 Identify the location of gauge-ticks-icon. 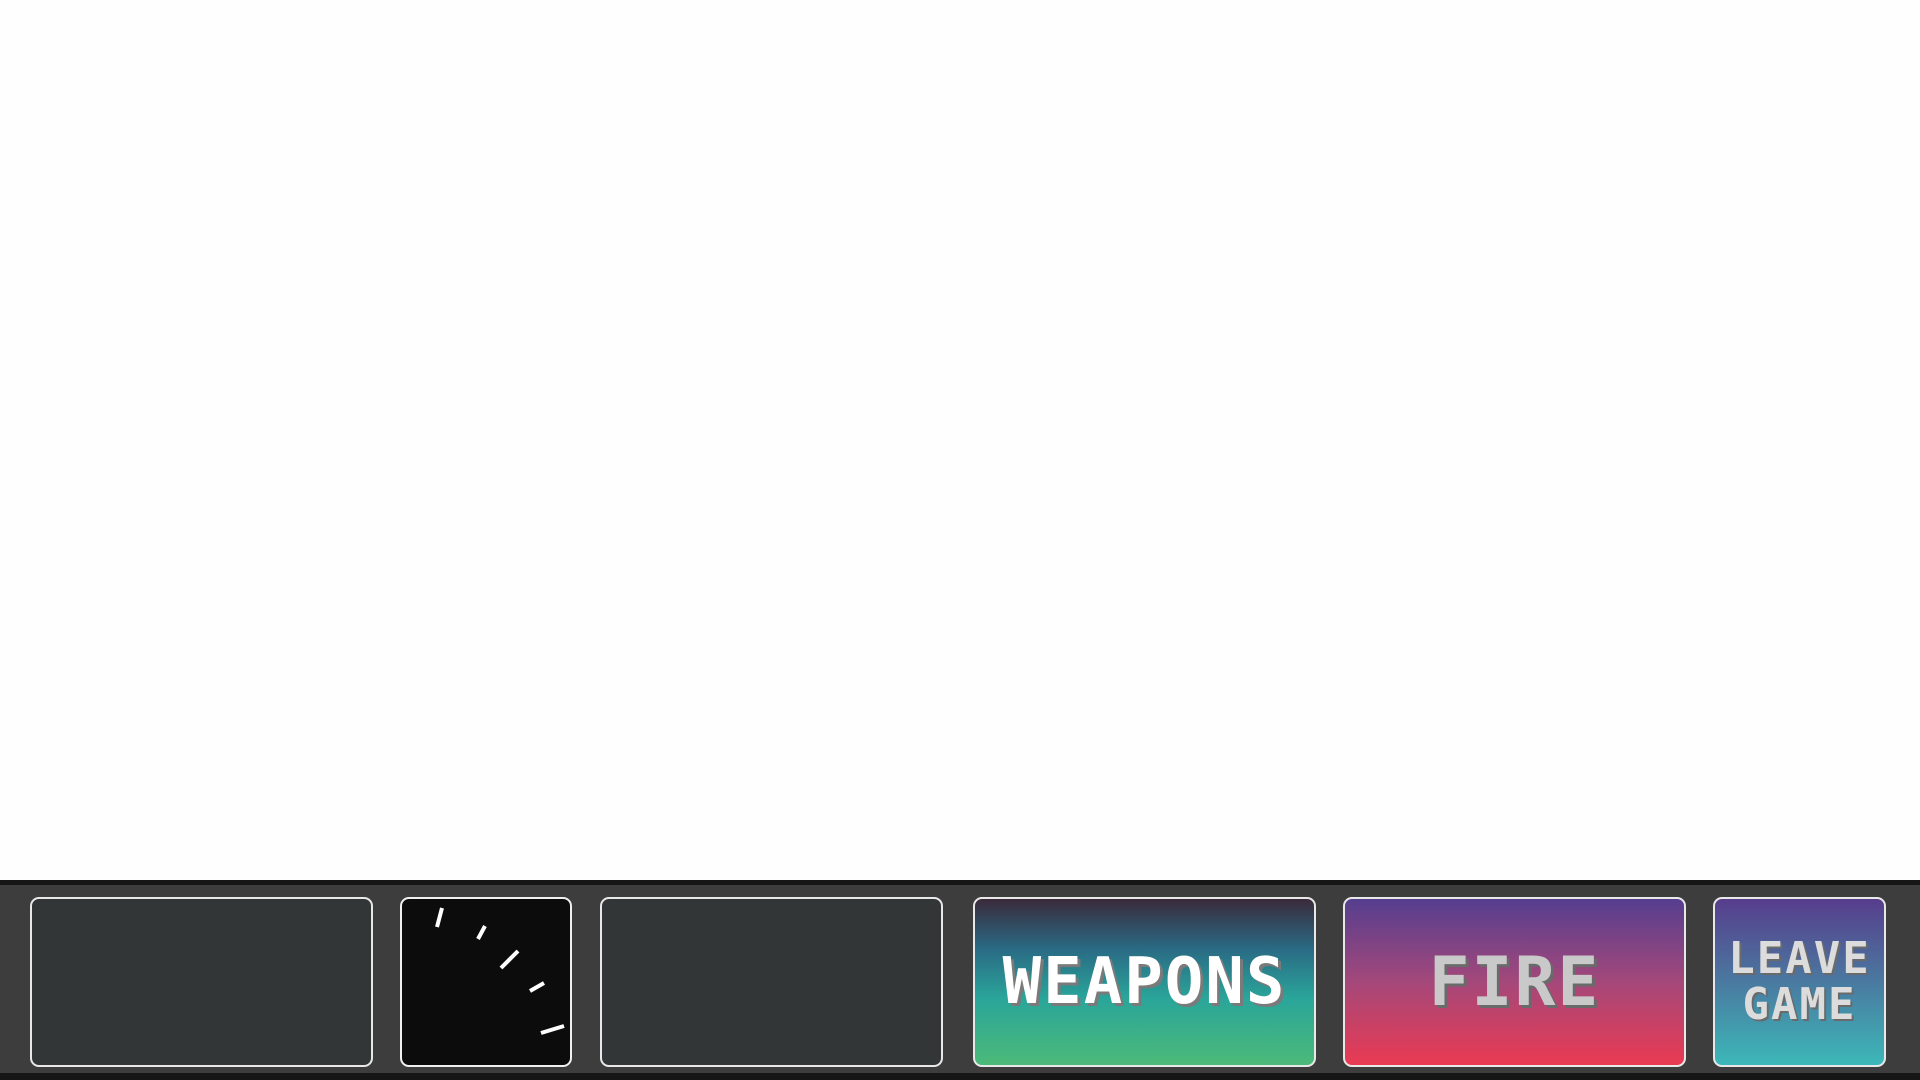
(500, 971).